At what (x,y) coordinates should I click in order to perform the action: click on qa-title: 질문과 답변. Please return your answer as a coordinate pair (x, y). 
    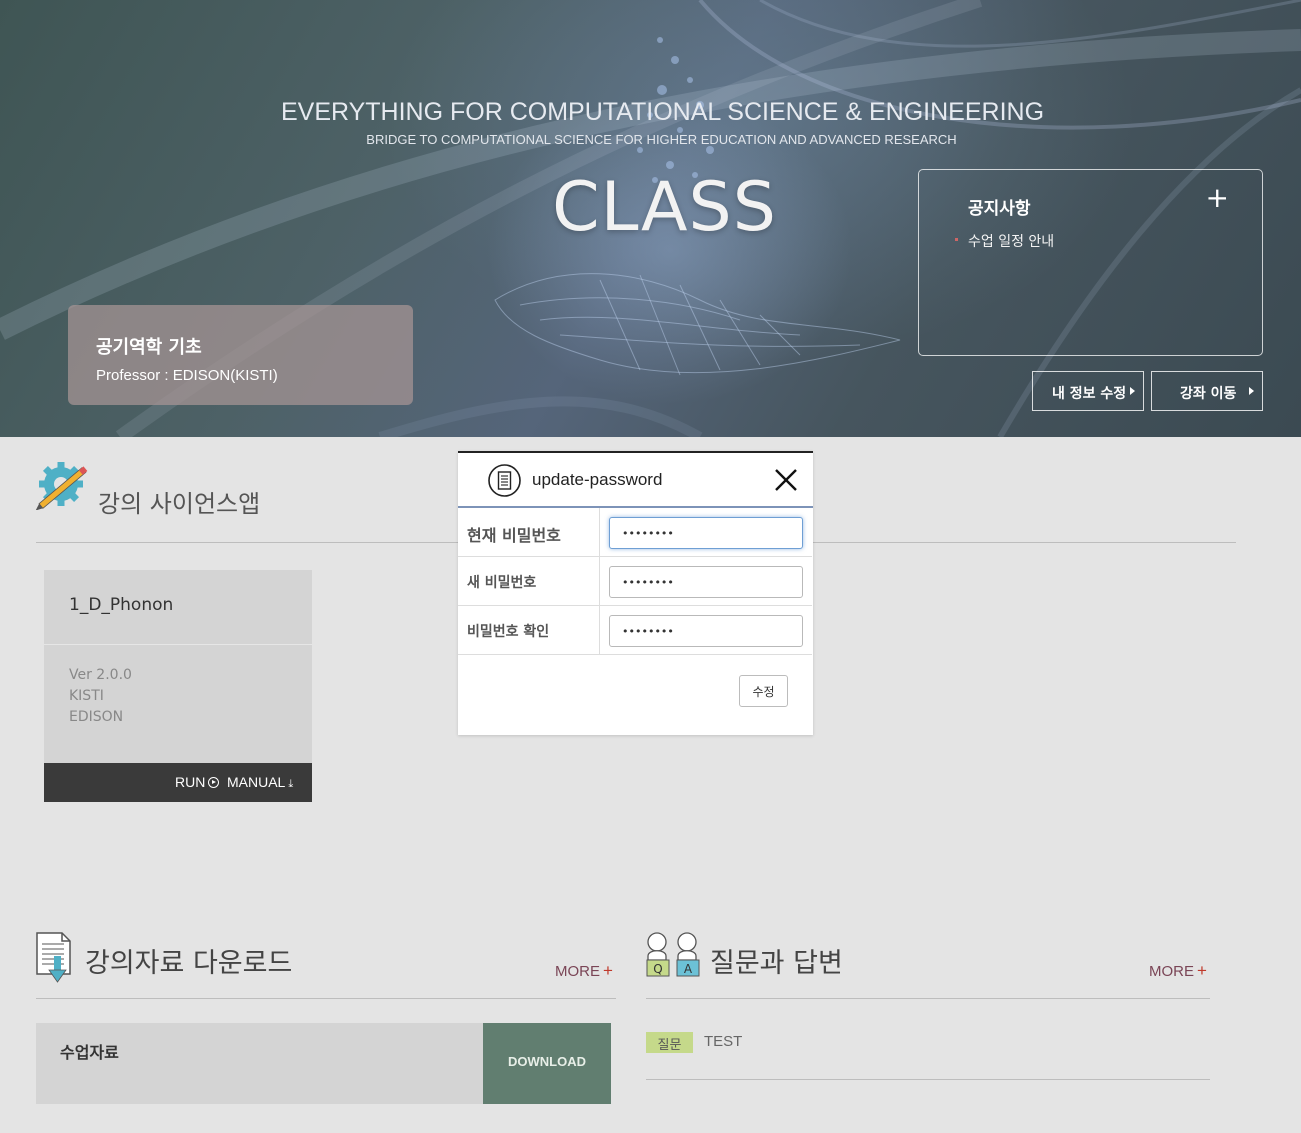
    Looking at the image, I should click on (776, 963).